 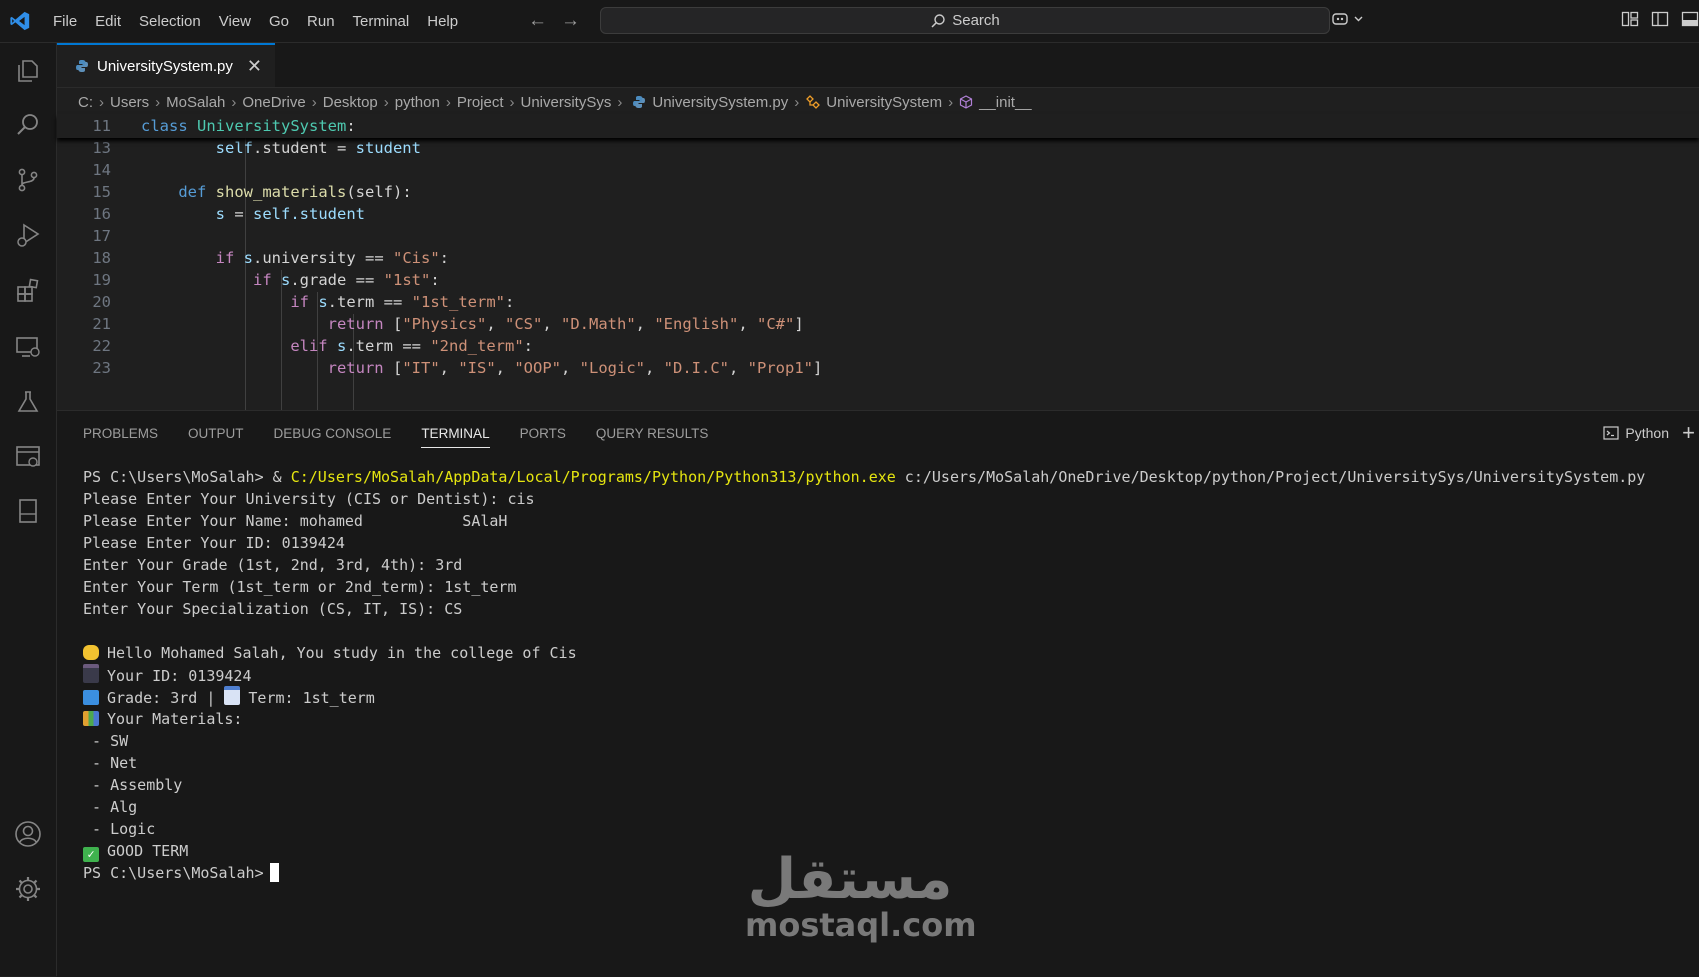 I want to click on token: (self):, so click(x=379, y=192).